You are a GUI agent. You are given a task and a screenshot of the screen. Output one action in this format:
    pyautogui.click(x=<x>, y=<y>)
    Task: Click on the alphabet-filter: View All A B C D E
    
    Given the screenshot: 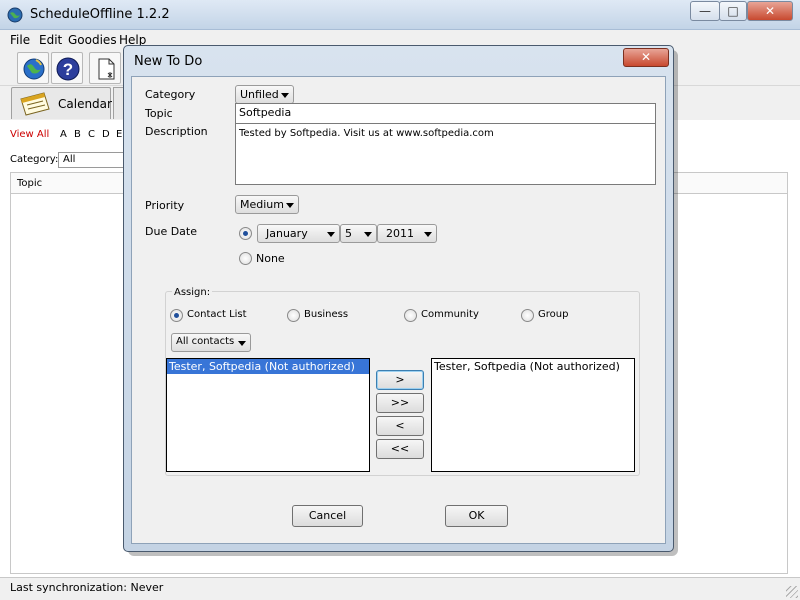 What is the action you would take?
    pyautogui.click(x=65, y=135)
    